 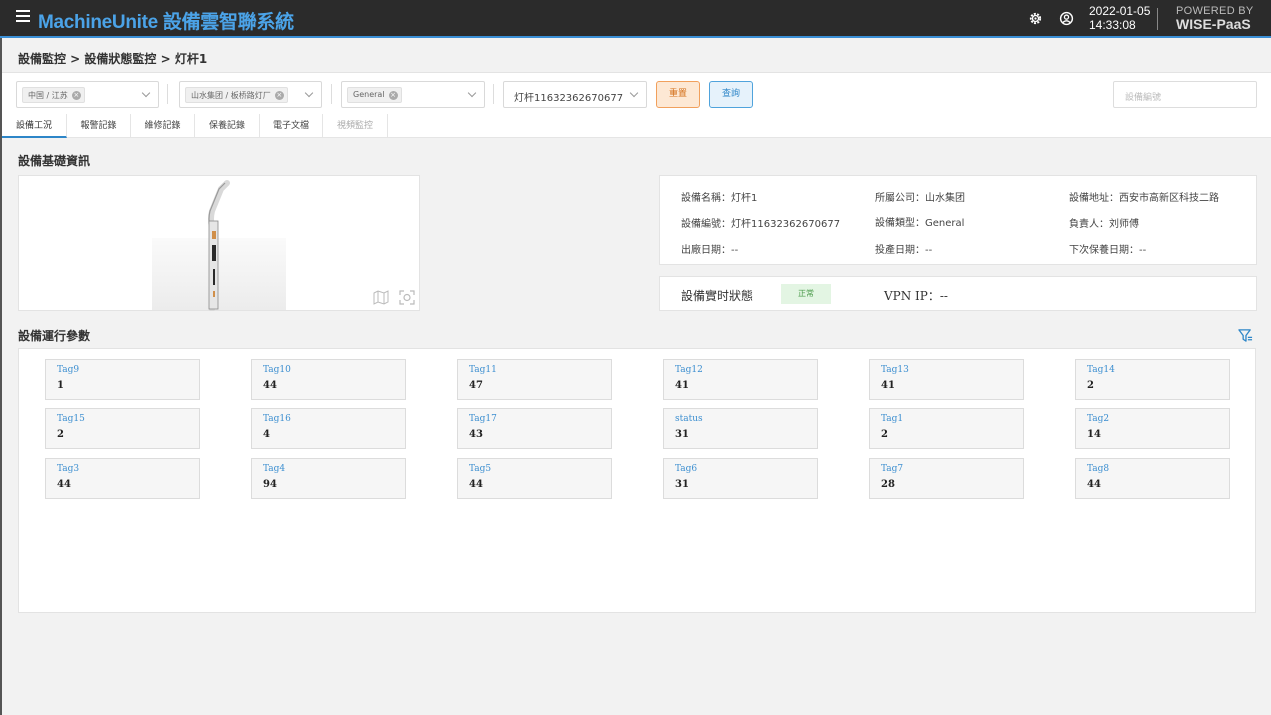 What do you see at coordinates (407, 297) in the screenshot?
I see `scan-focus-icon` at bounding box center [407, 297].